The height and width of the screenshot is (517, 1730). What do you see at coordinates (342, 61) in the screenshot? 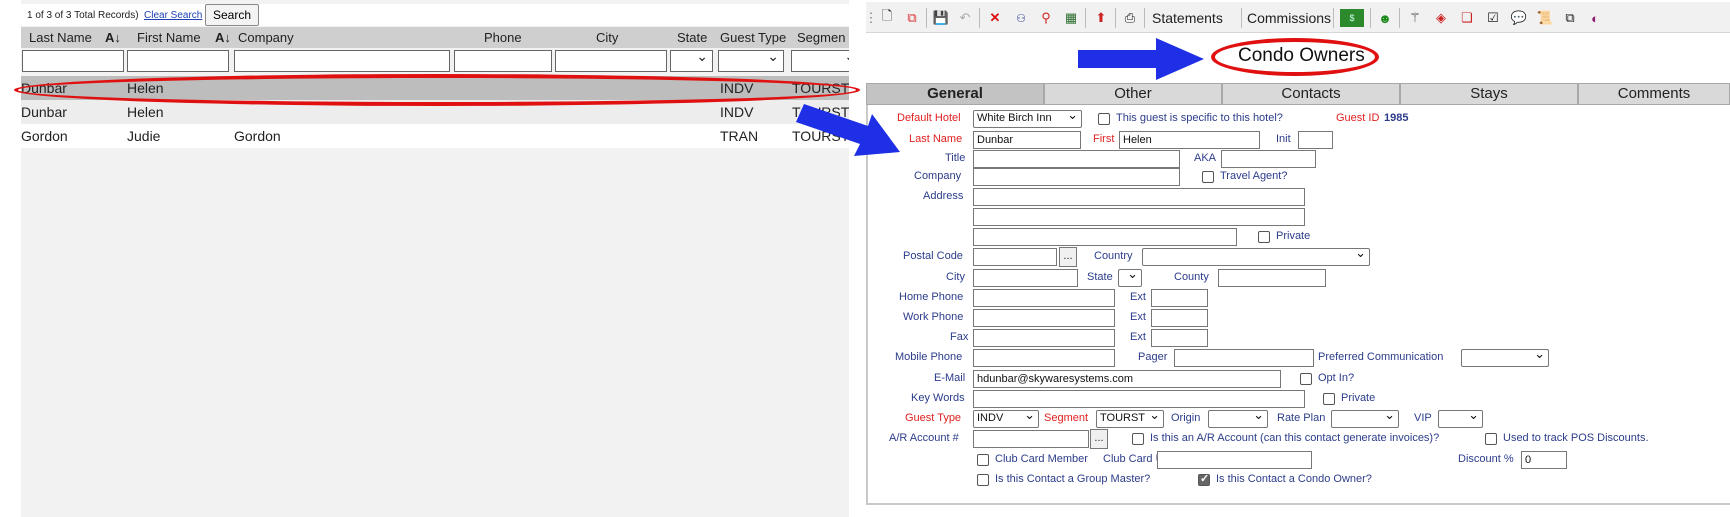
I see `filter-company-input` at bounding box center [342, 61].